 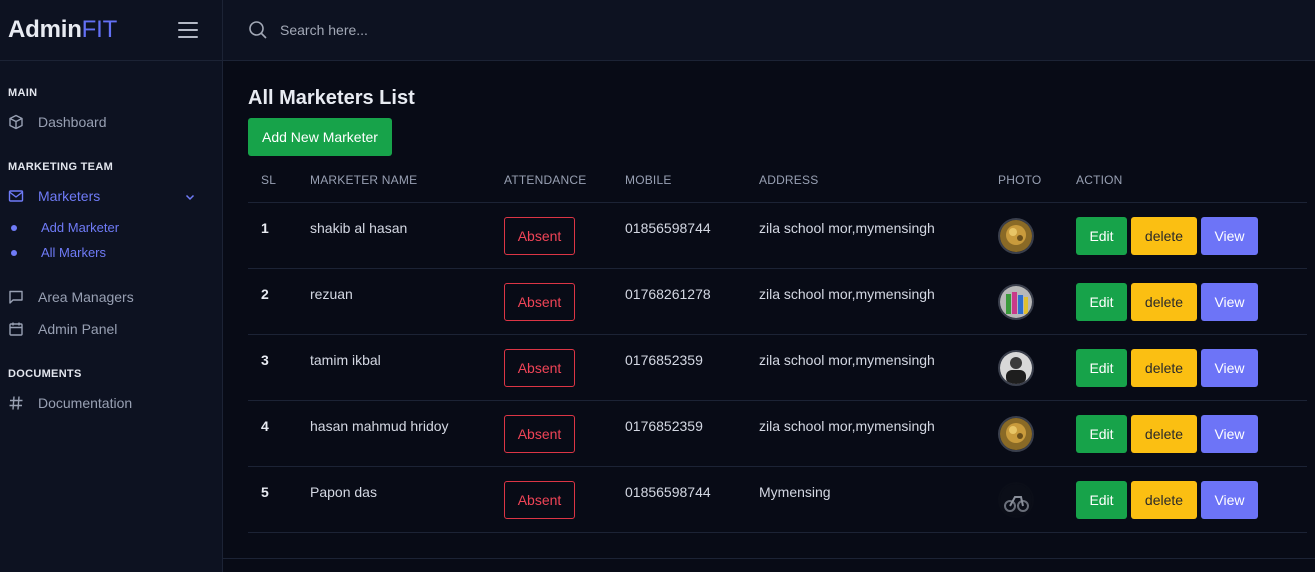 What do you see at coordinates (74, 252) in the screenshot?
I see `sidebar-subitem-label: All Markers` at bounding box center [74, 252].